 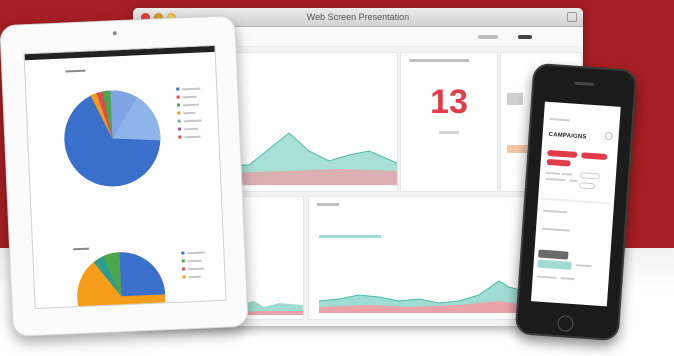 I want to click on area-chart-bottom-right, so click(x=434, y=296).